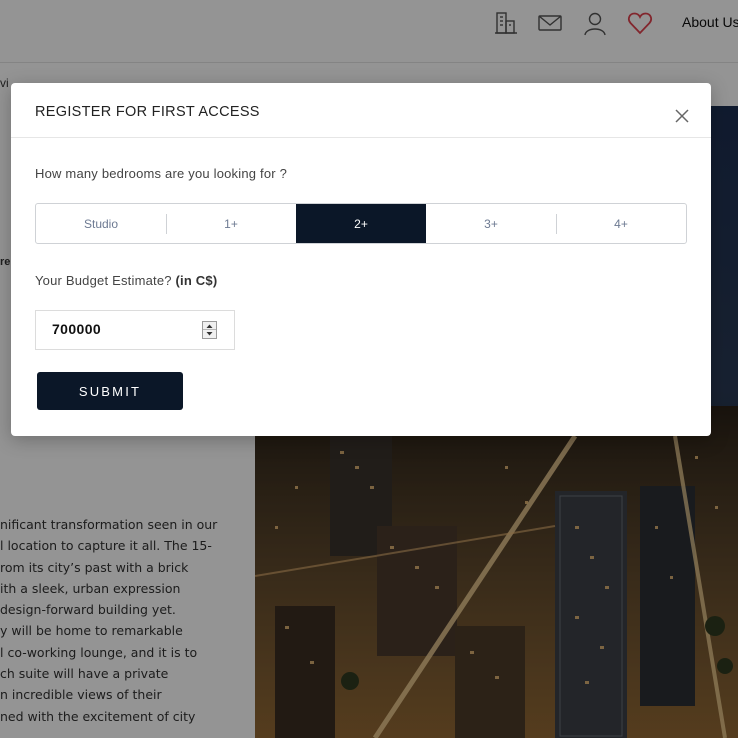 This screenshot has height=738, width=738. What do you see at coordinates (209, 326) in the screenshot?
I see `stepper-up-icon` at bounding box center [209, 326].